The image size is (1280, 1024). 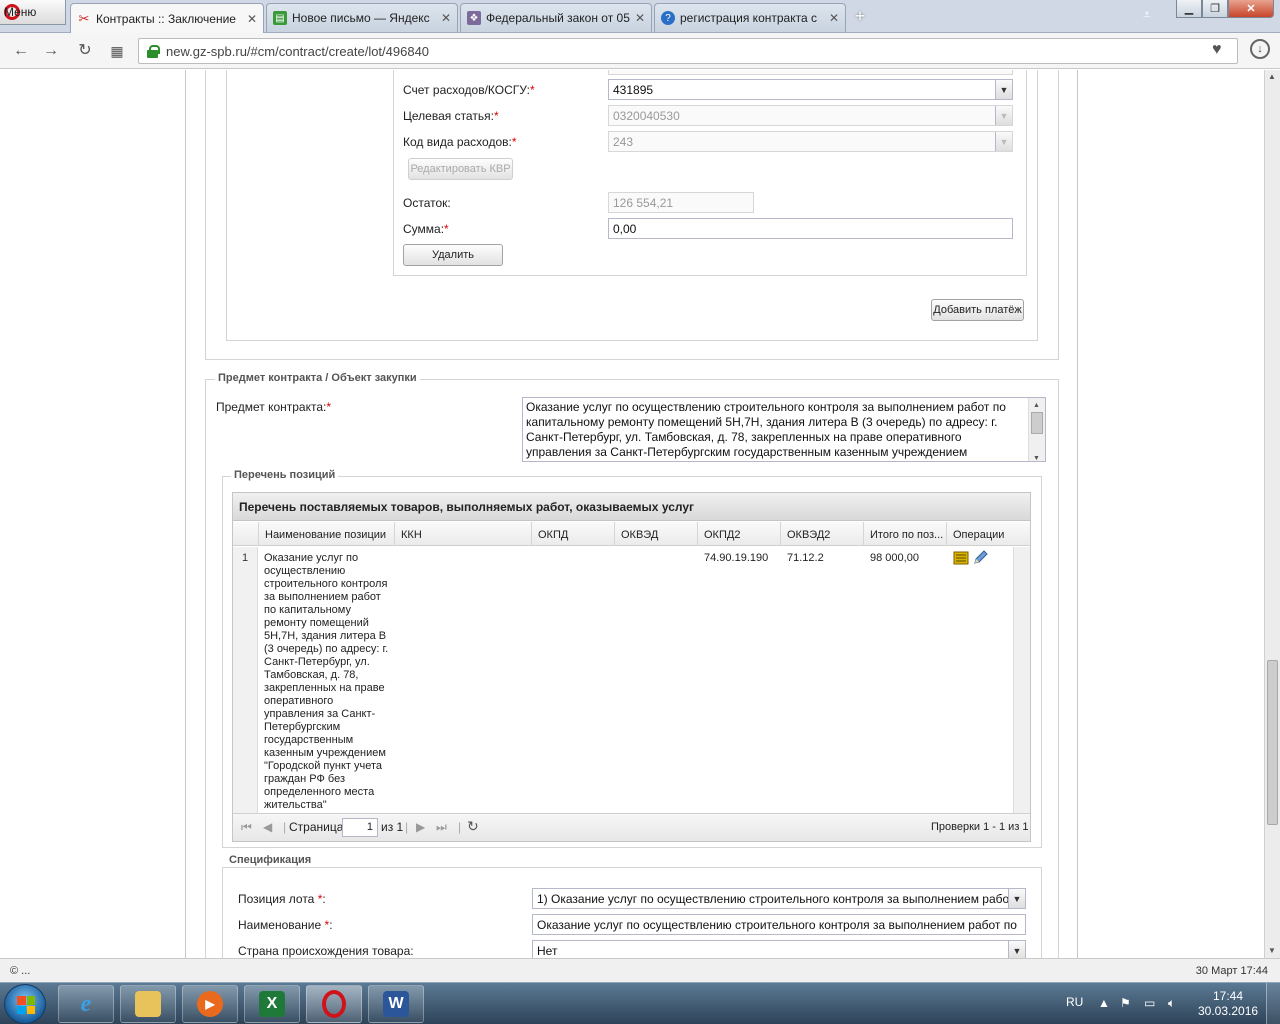 What do you see at coordinates (267, 827) in the screenshot?
I see `prev-page-icon: ◀` at bounding box center [267, 827].